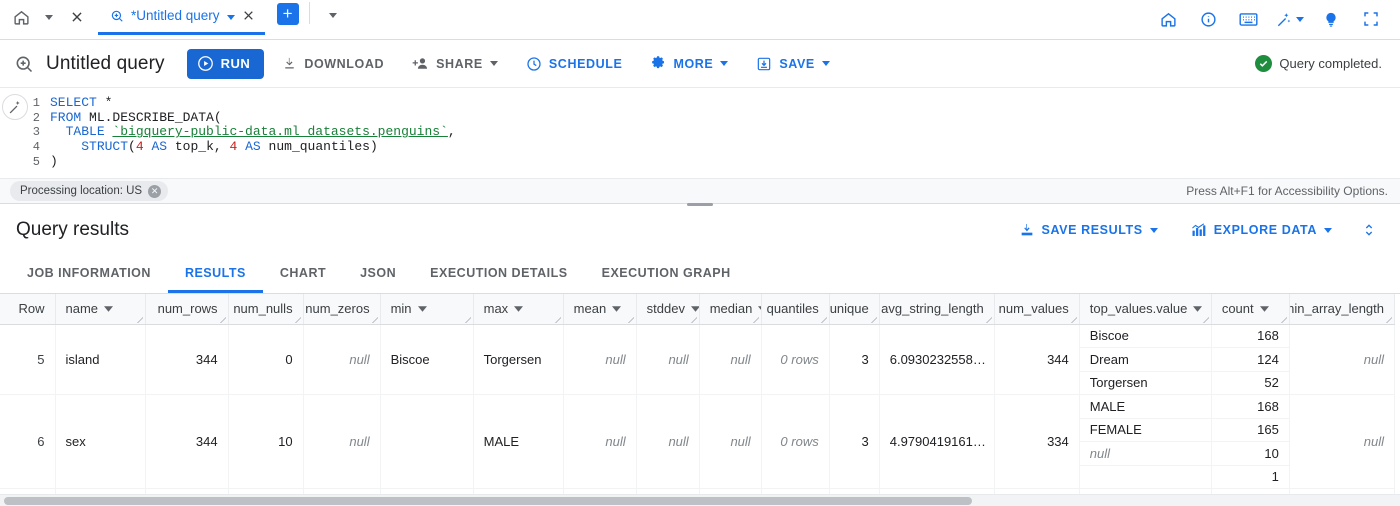 The width and height of the screenshot is (1400, 506). What do you see at coordinates (427, 359) in the screenshot?
I see `cell-min: Biscoe` at bounding box center [427, 359].